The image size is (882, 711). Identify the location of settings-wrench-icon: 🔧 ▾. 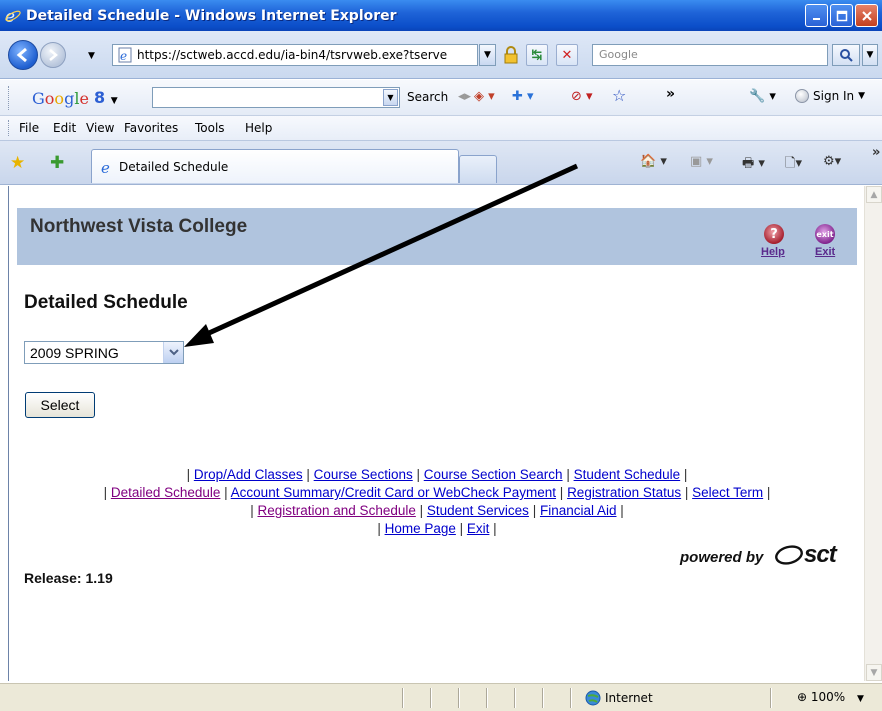
(762, 96).